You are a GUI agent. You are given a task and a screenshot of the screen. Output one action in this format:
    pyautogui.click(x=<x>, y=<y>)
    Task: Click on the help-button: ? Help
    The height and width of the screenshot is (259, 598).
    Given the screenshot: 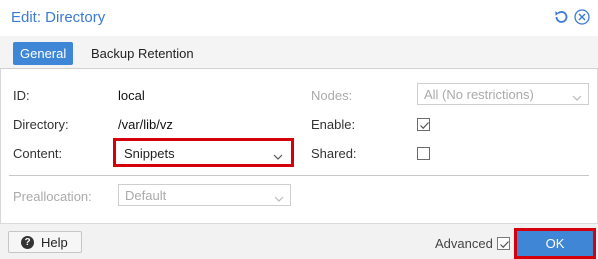 What is the action you would take?
    pyautogui.click(x=45, y=242)
    